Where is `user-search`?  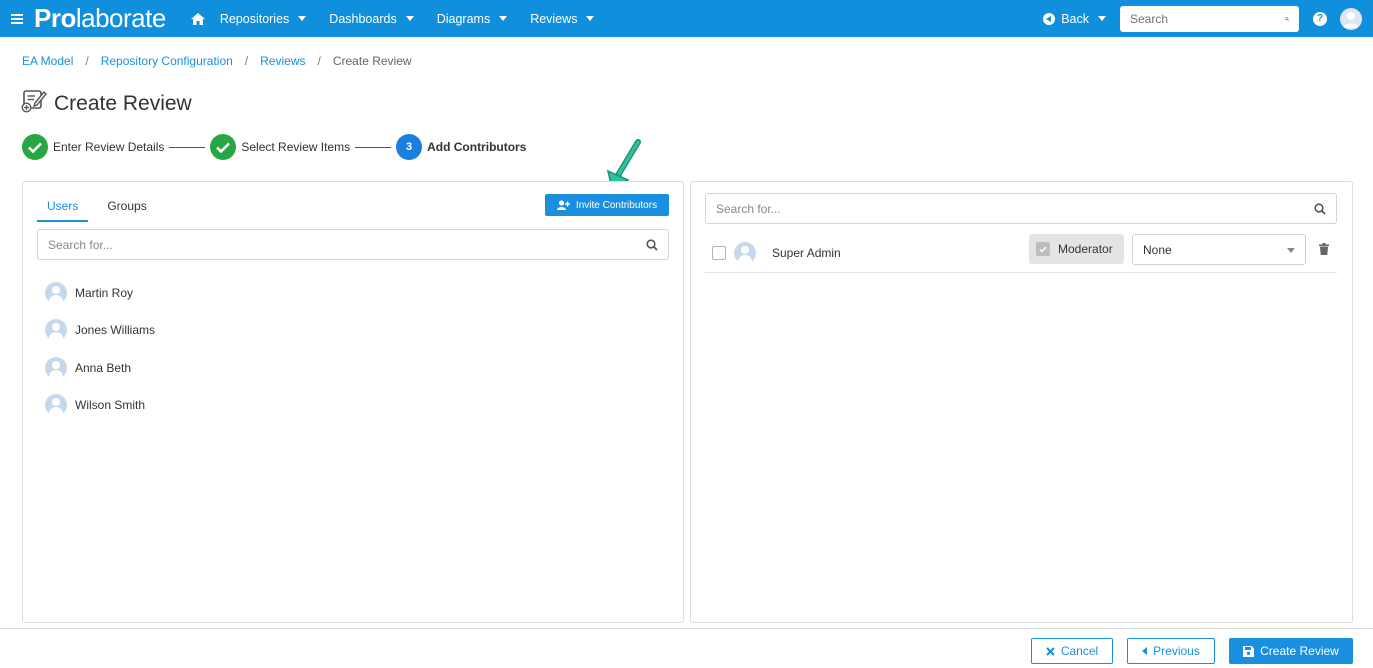 user-search is located at coordinates (353, 244).